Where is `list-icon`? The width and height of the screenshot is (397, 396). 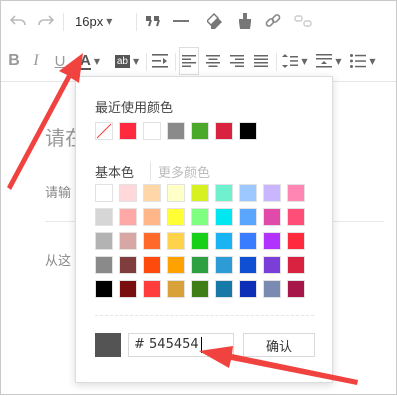
list-icon is located at coordinates (358, 61).